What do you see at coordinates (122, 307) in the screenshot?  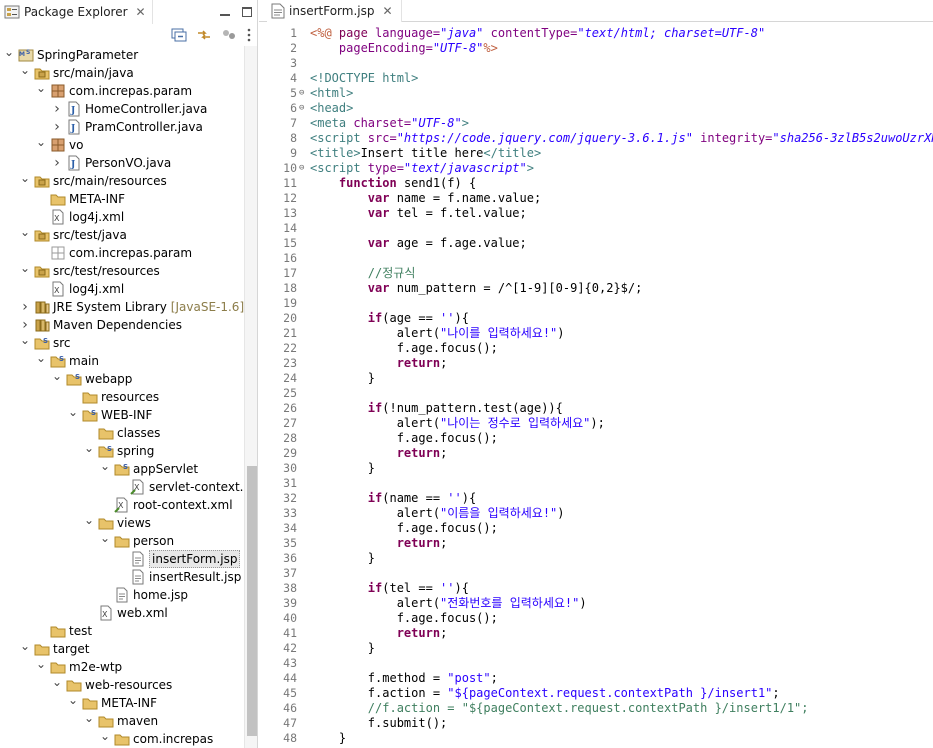 I see `tree-item: › JRE System Library [JavaSE-1.6]` at bounding box center [122, 307].